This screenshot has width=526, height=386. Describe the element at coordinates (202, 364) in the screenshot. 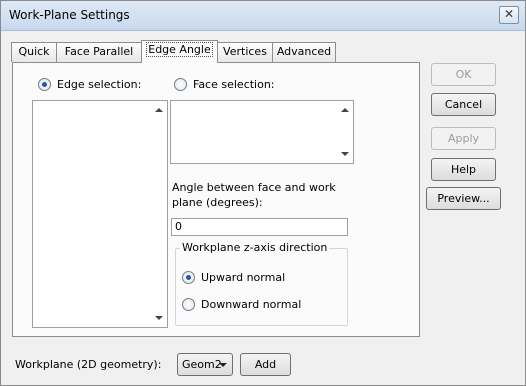

I see `geometry-dropdown-value: Geom2` at that location.